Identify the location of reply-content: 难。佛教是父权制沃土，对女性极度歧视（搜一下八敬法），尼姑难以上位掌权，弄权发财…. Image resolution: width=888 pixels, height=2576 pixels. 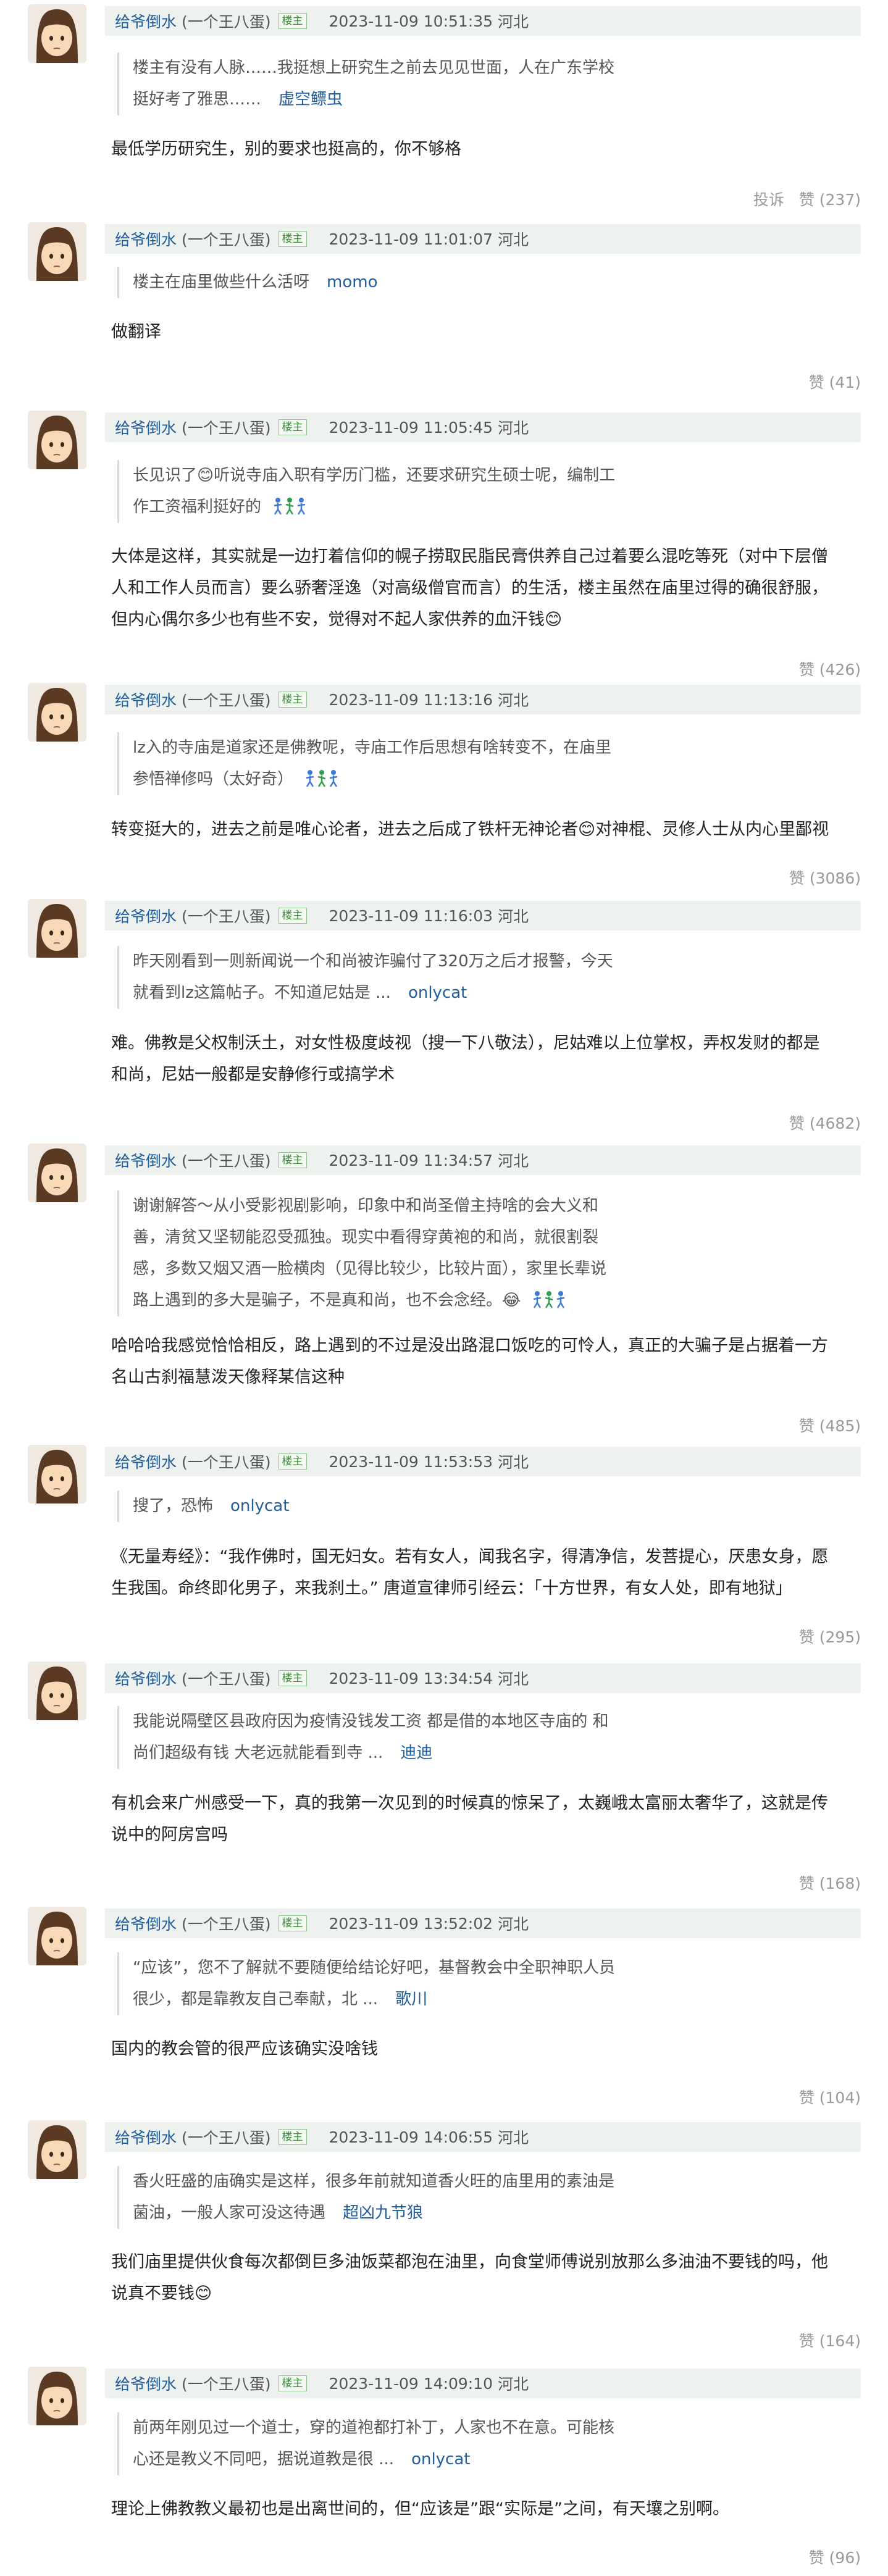
(466, 1059).